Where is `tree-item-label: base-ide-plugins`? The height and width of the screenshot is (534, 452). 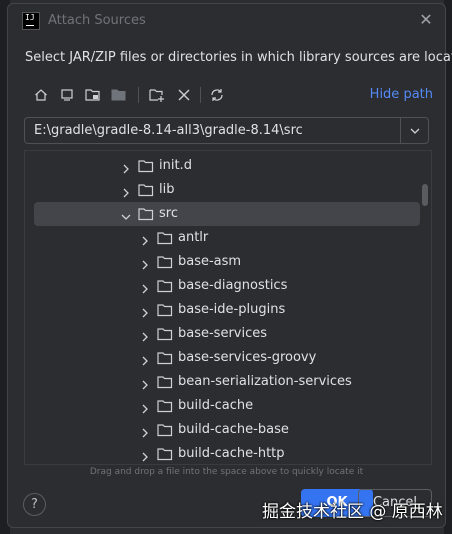 tree-item-label: base-ide-plugins is located at coordinates (232, 309).